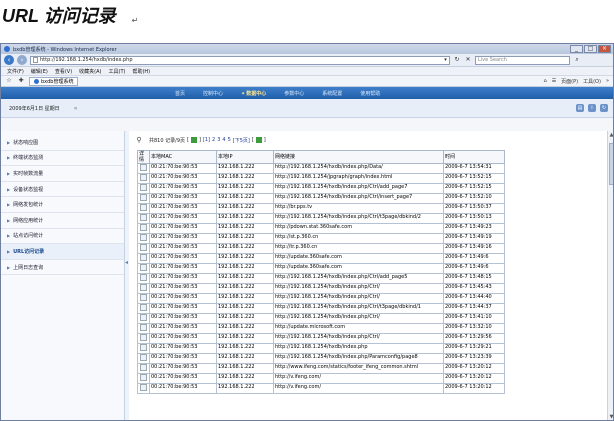 The height and width of the screenshot is (421, 614). I want to click on page-link: 4, so click(223, 140).